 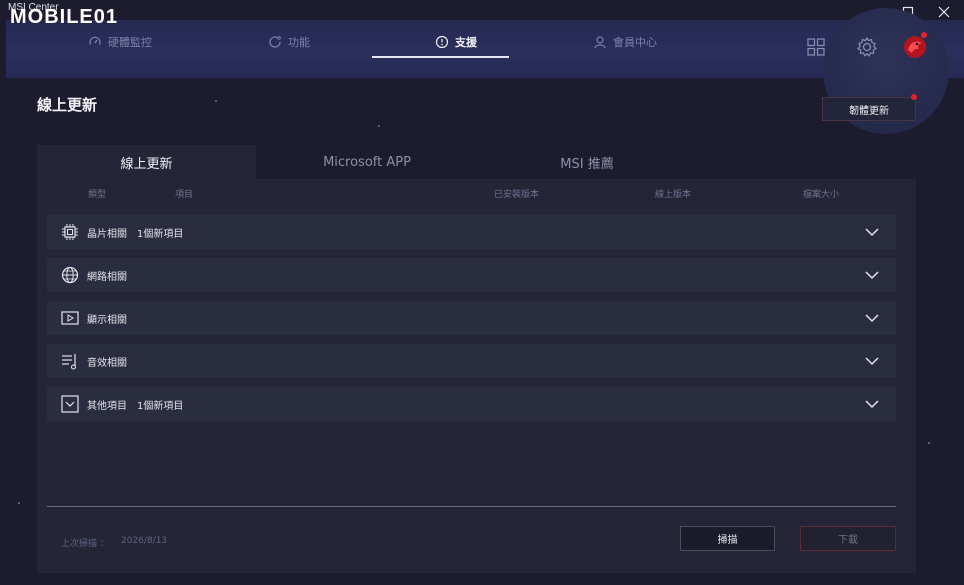 What do you see at coordinates (924, 35) in the screenshot?
I see `notification-dot` at bounding box center [924, 35].